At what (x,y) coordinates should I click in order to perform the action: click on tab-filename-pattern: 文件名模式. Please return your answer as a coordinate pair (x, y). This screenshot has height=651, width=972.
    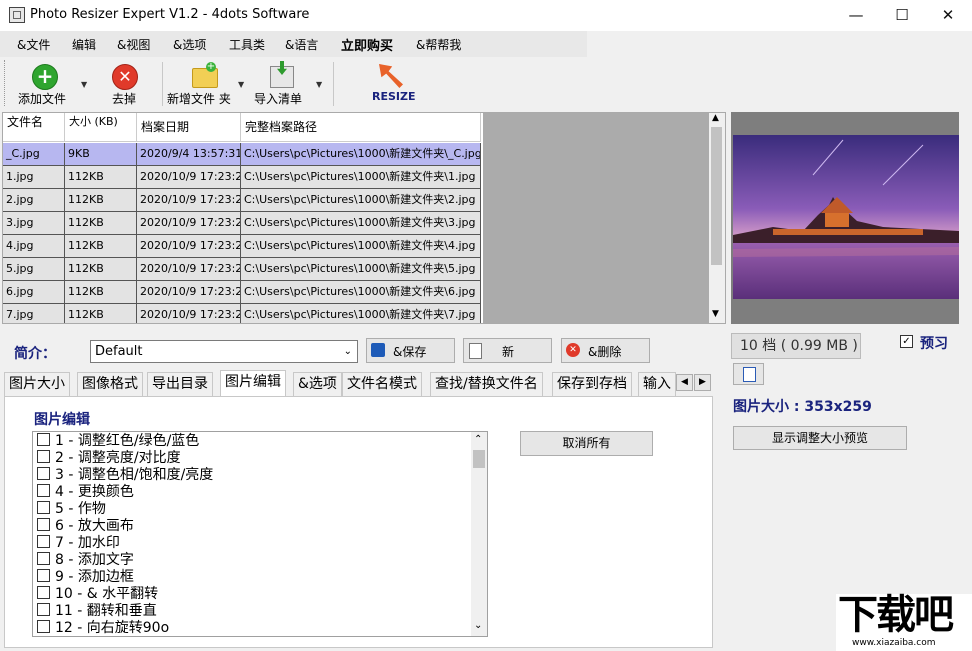
    Looking at the image, I should click on (382, 384).